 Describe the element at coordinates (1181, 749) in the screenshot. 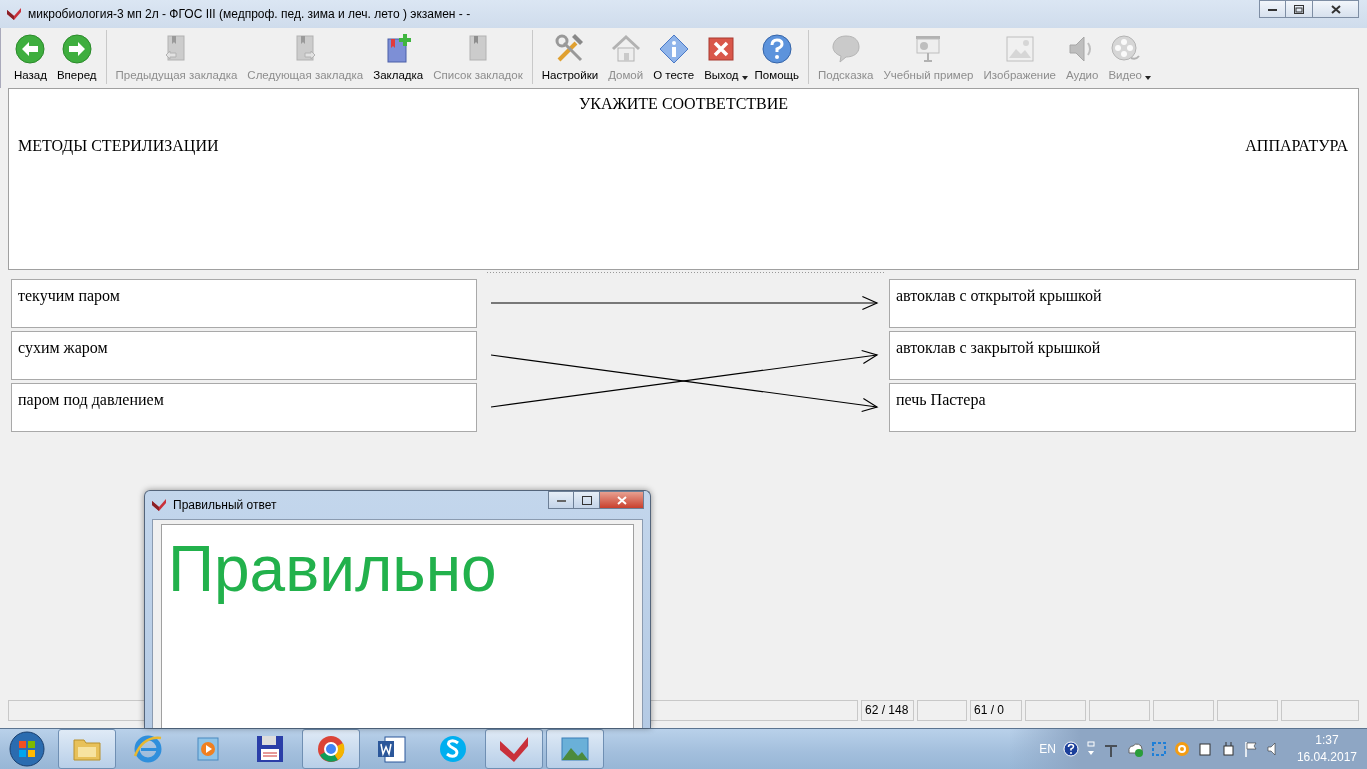

I see `ring-icon` at that location.